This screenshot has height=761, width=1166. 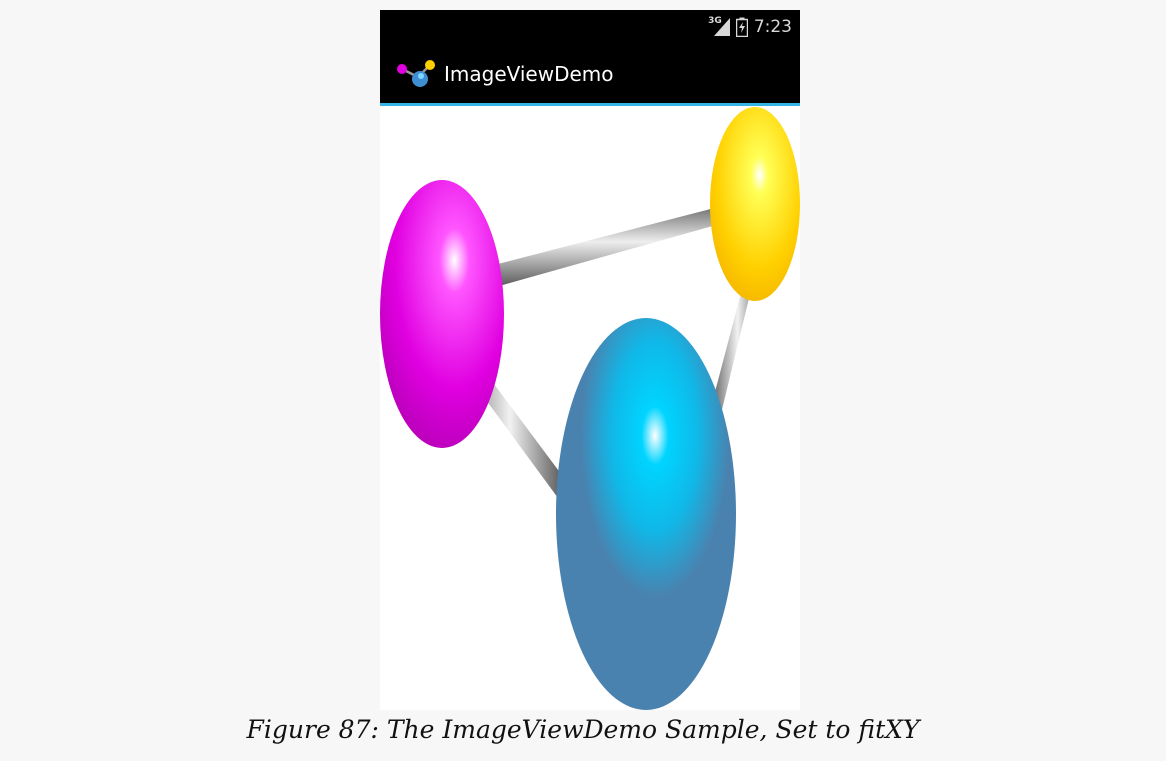 I want to click on blue-atom, so click(x=646, y=514).